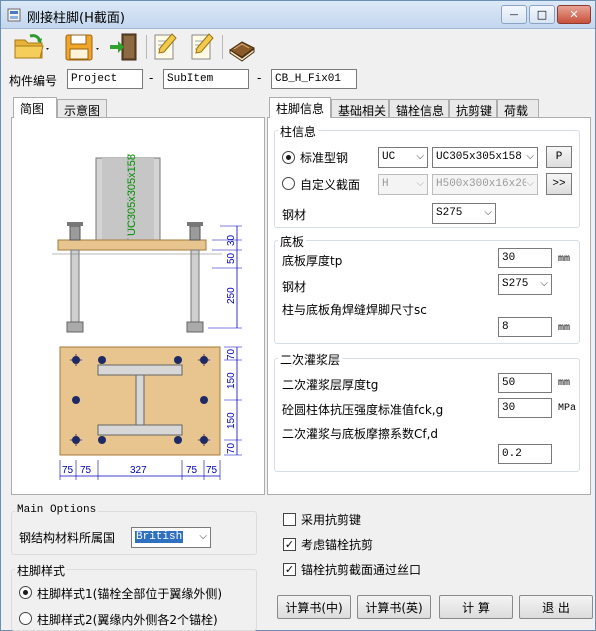 Image resolution: width=596 pixels, height=631 pixels. I want to click on anchor-shear-label: 考虑锚栓抗剪, so click(337, 545).